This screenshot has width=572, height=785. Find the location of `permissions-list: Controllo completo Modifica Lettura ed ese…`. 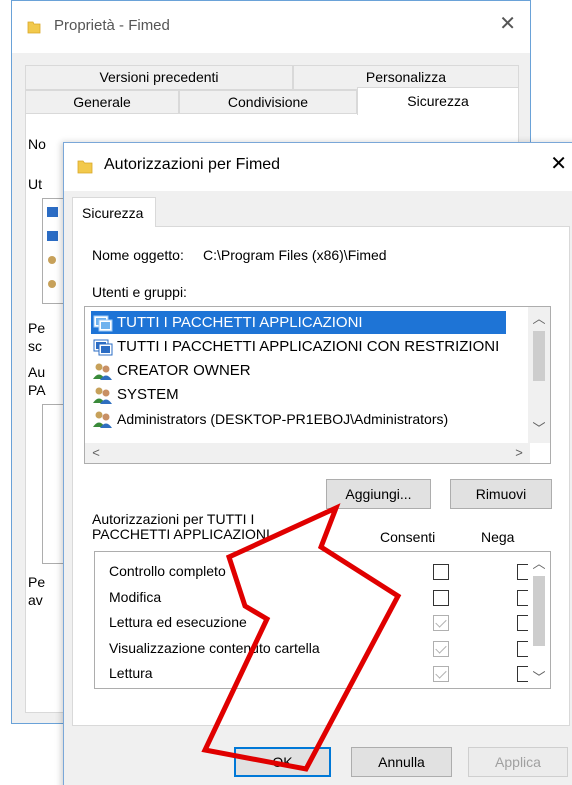

permissions-list: Controllo completo Modifica Lettura ed ese… is located at coordinates (322, 620).